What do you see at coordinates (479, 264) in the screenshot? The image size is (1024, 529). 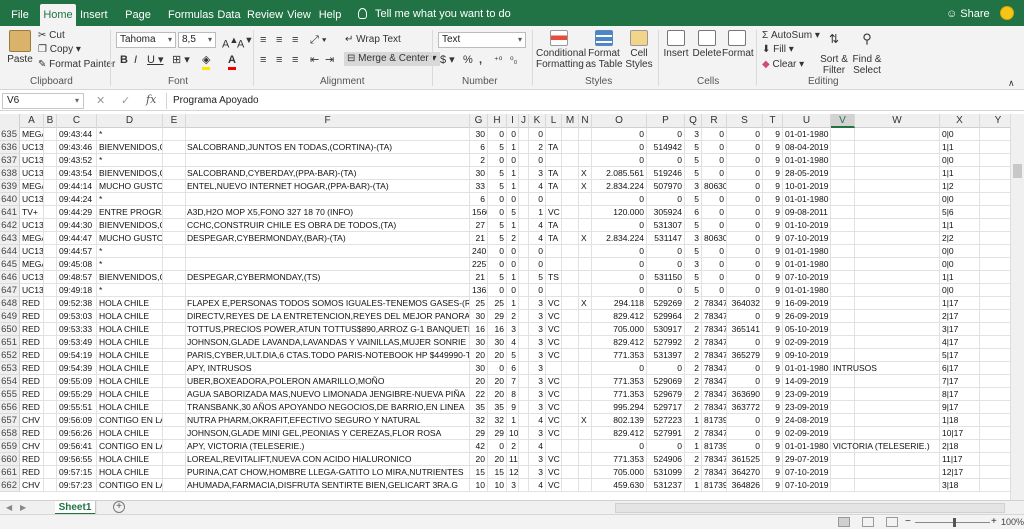 I see `cell: 2257` at bounding box center [479, 264].